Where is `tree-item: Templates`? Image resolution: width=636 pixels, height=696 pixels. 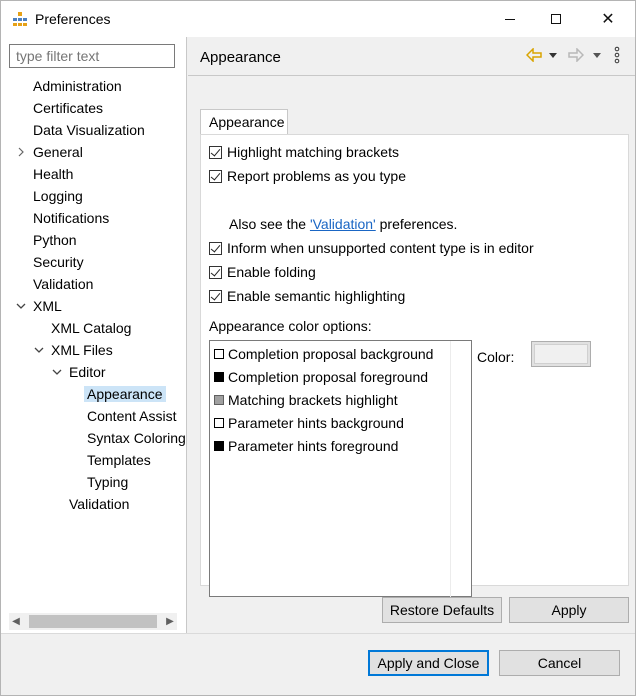
tree-item: Templates is located at coordinates (119, 460).